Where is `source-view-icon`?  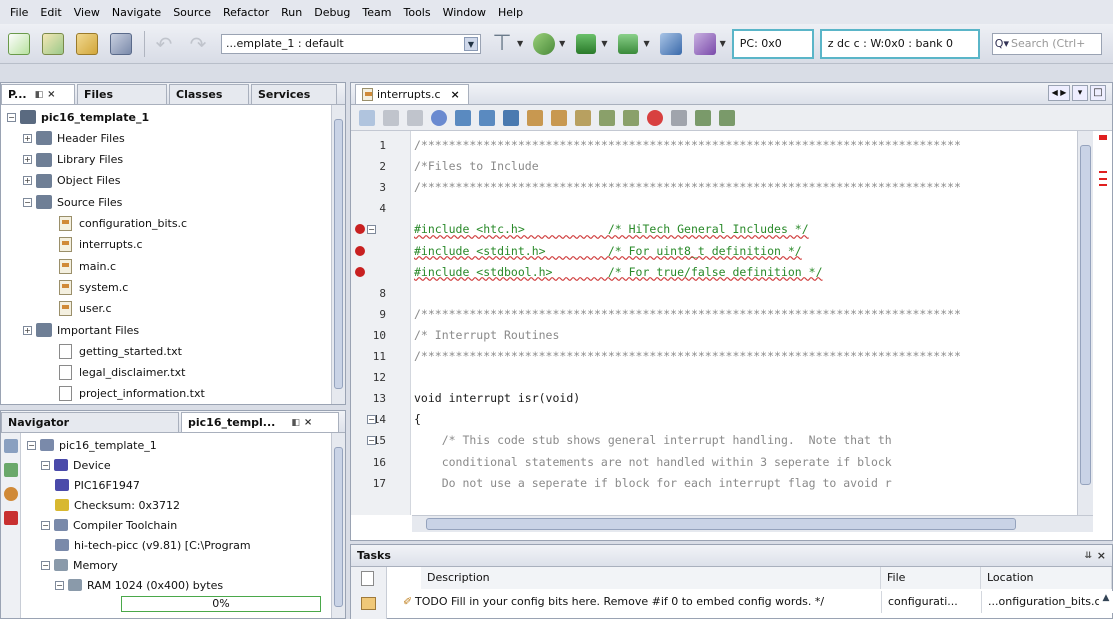
source-view-icon is located at coordinates (367, 117).